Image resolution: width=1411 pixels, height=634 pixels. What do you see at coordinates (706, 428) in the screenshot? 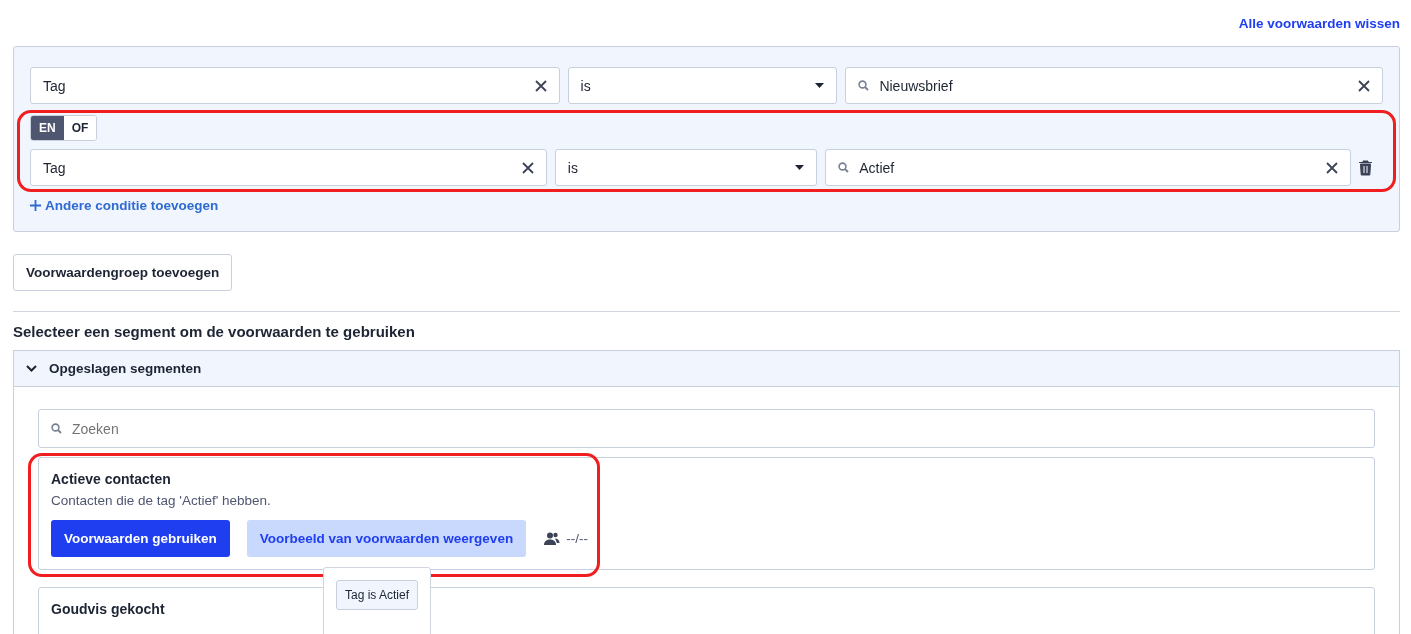
I see `search-field: Zoeken` at bounding box center [706, 428].